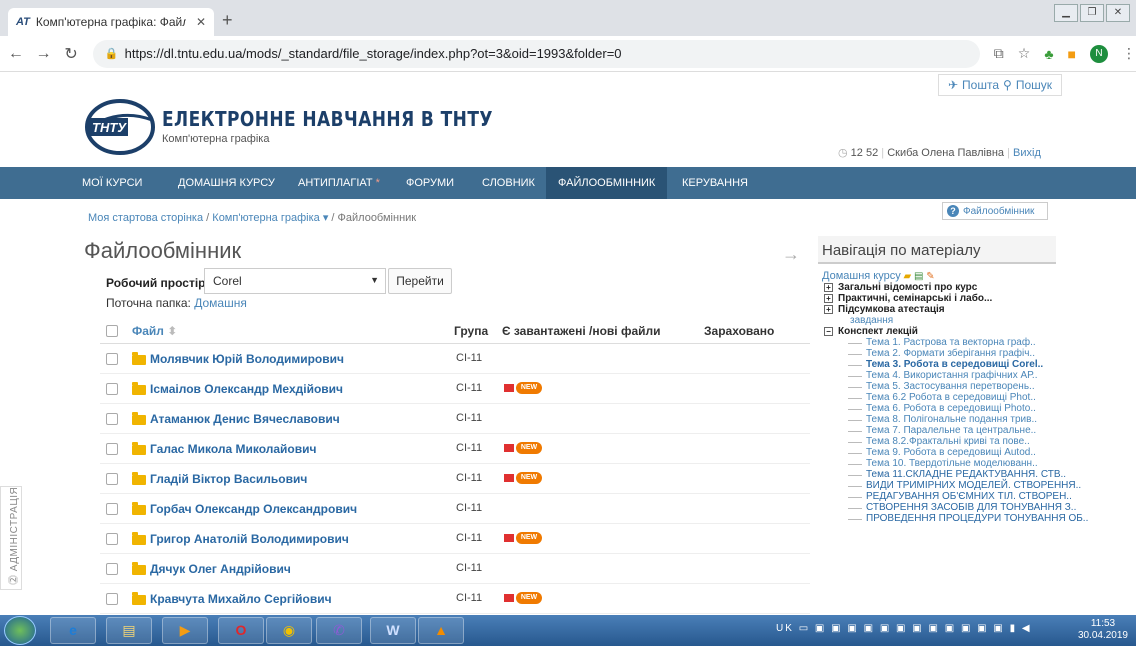 Image resolution: width=1136 pixels, height=646 pixels. What do you see at coordinates (71, 54) in the screenshot?
I see `reload-icon: ↻` at bounding box center [71, 54].